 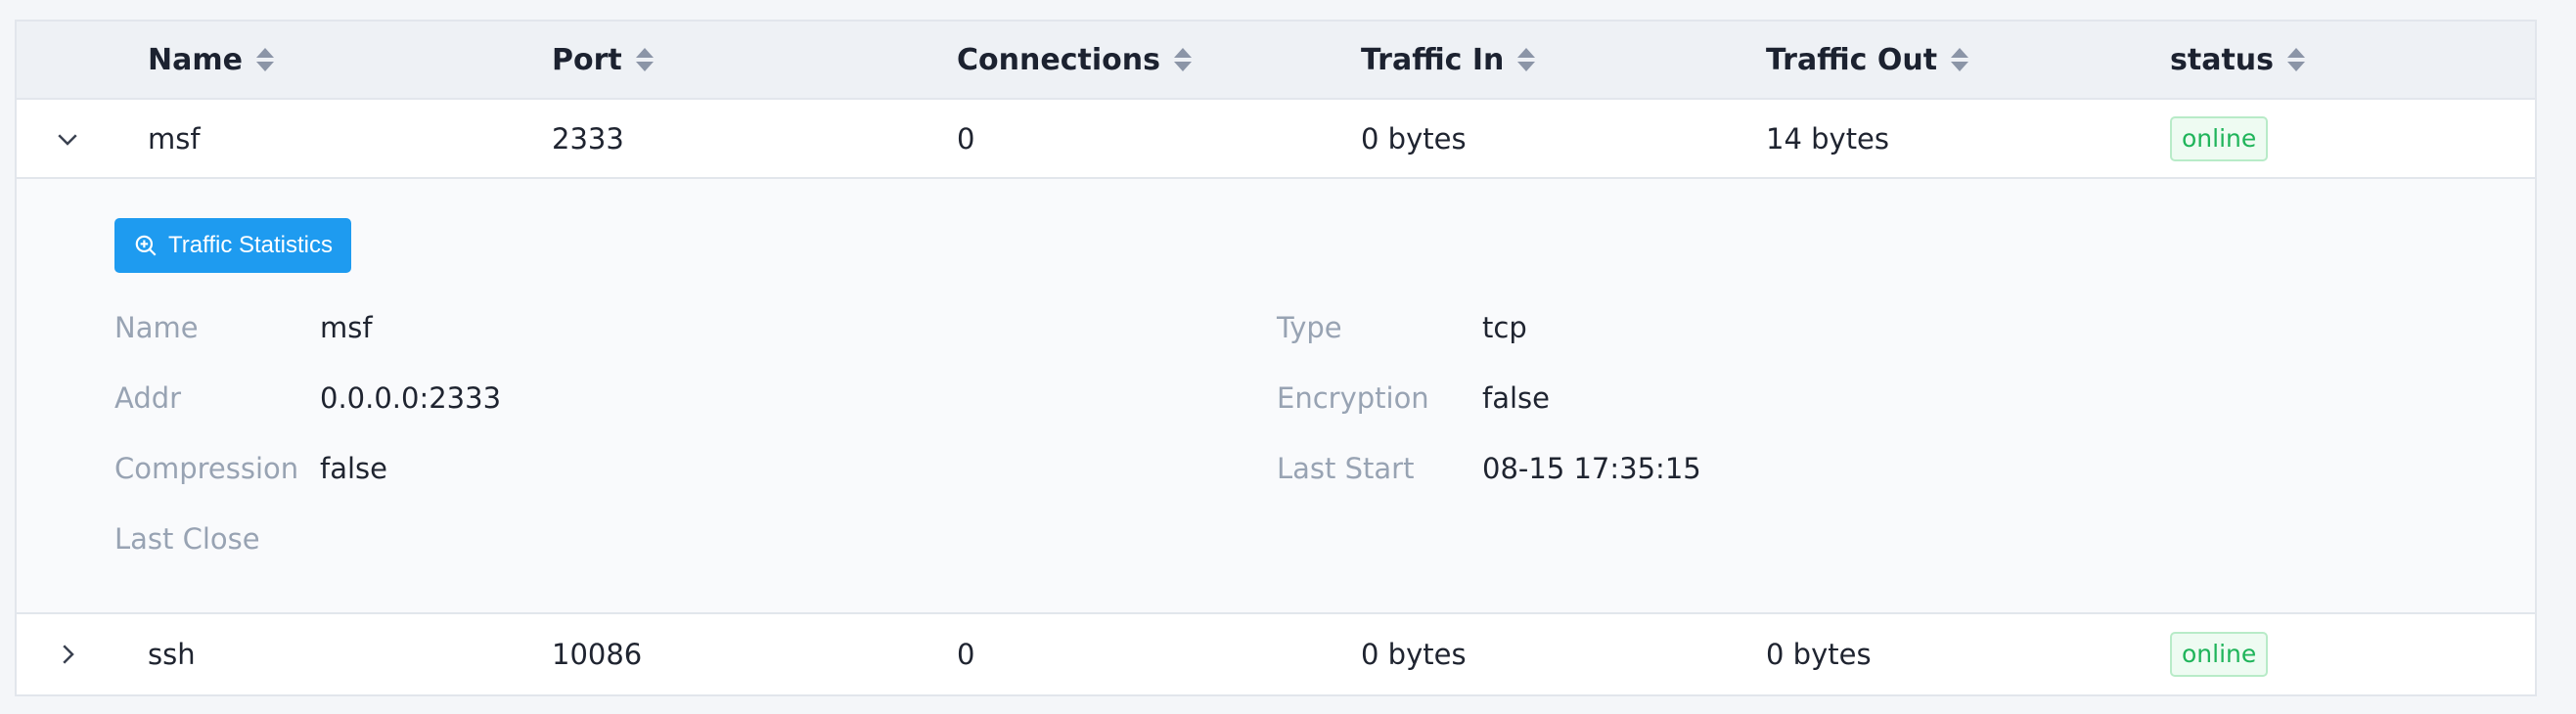 What do you see at coordinates (1504, 327) in the screenshot?
I see `detail-value: tcp` at bounding box center [1504, 327].